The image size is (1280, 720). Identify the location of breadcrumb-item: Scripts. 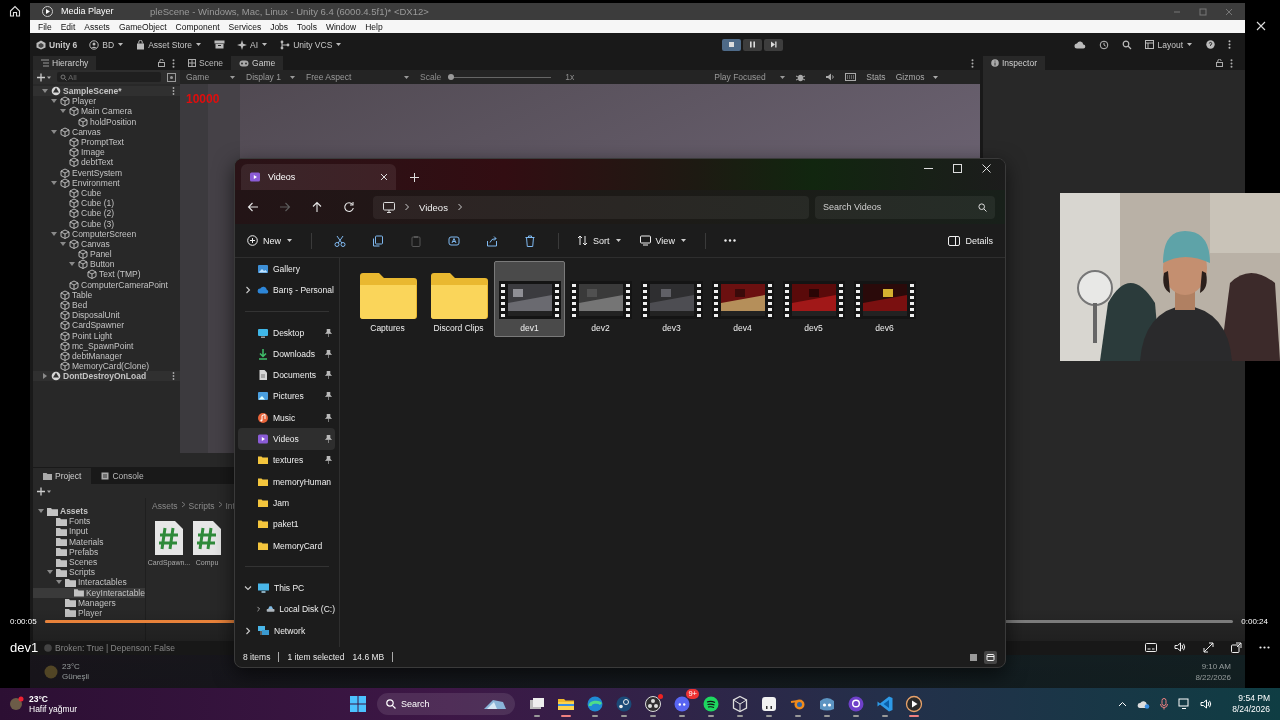
(201, 506).